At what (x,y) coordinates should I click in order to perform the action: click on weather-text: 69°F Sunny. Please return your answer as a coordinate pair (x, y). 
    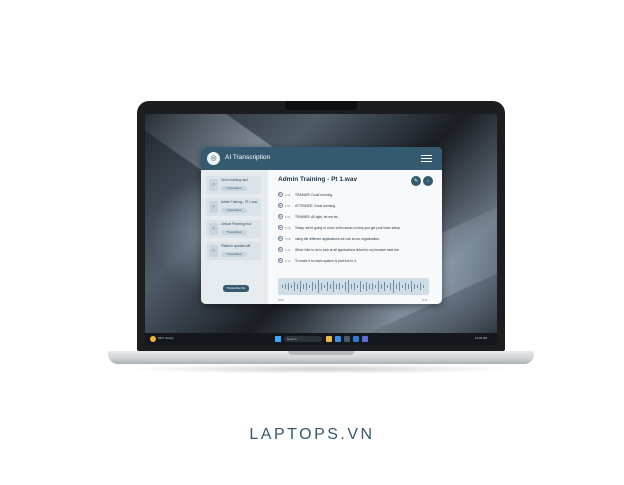
    Looking at the image, I should click on (166, 338).